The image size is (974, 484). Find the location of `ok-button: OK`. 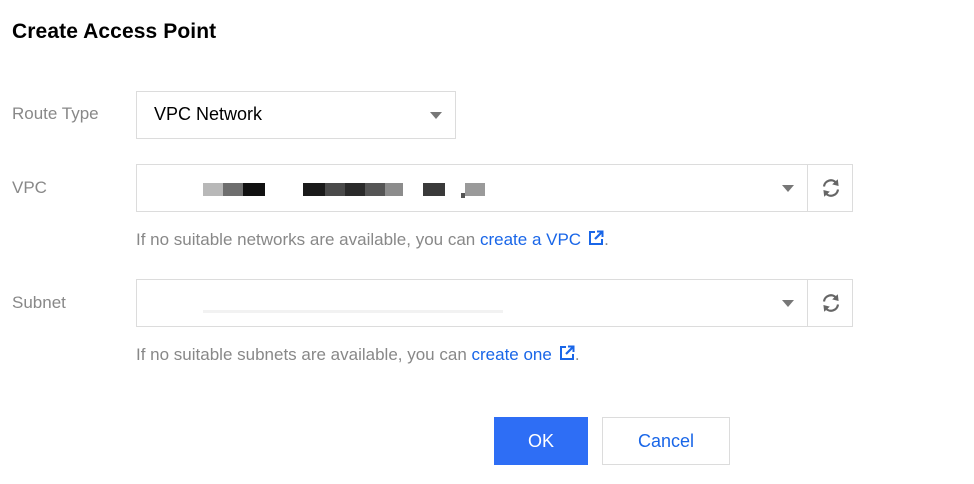

ok-button: OK is located at coordinates (541, 441).